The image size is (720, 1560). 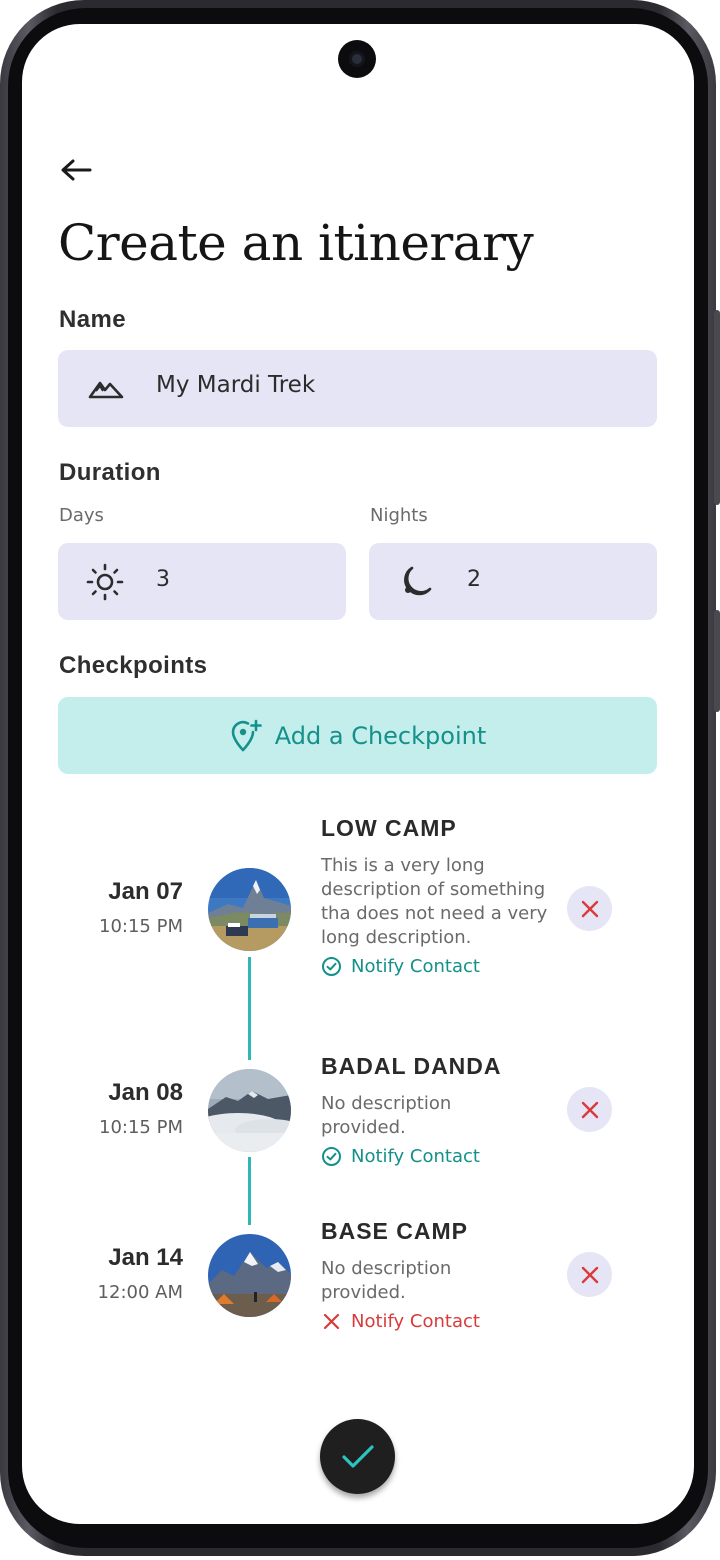 What do you see at coordinates (110, 472) in the screenshot?
I see `duration-label: Duration` at bounding box center [110, 472].